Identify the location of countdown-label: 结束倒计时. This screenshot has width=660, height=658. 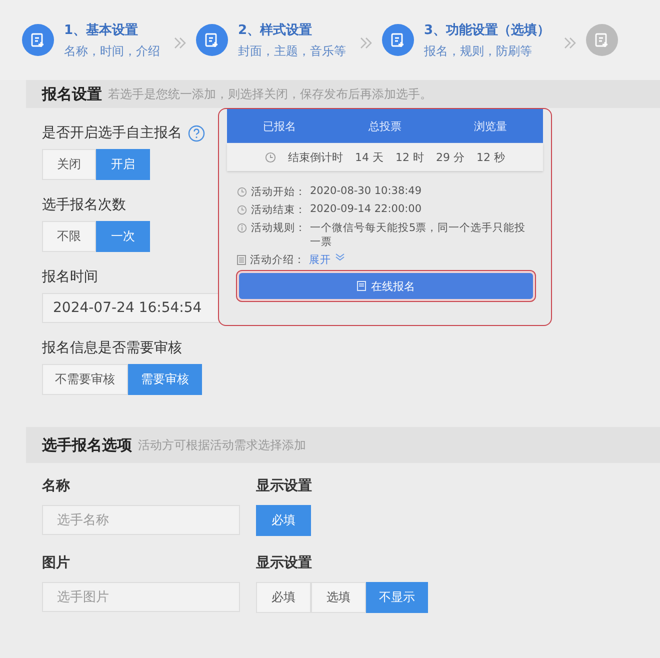
(315, 157).